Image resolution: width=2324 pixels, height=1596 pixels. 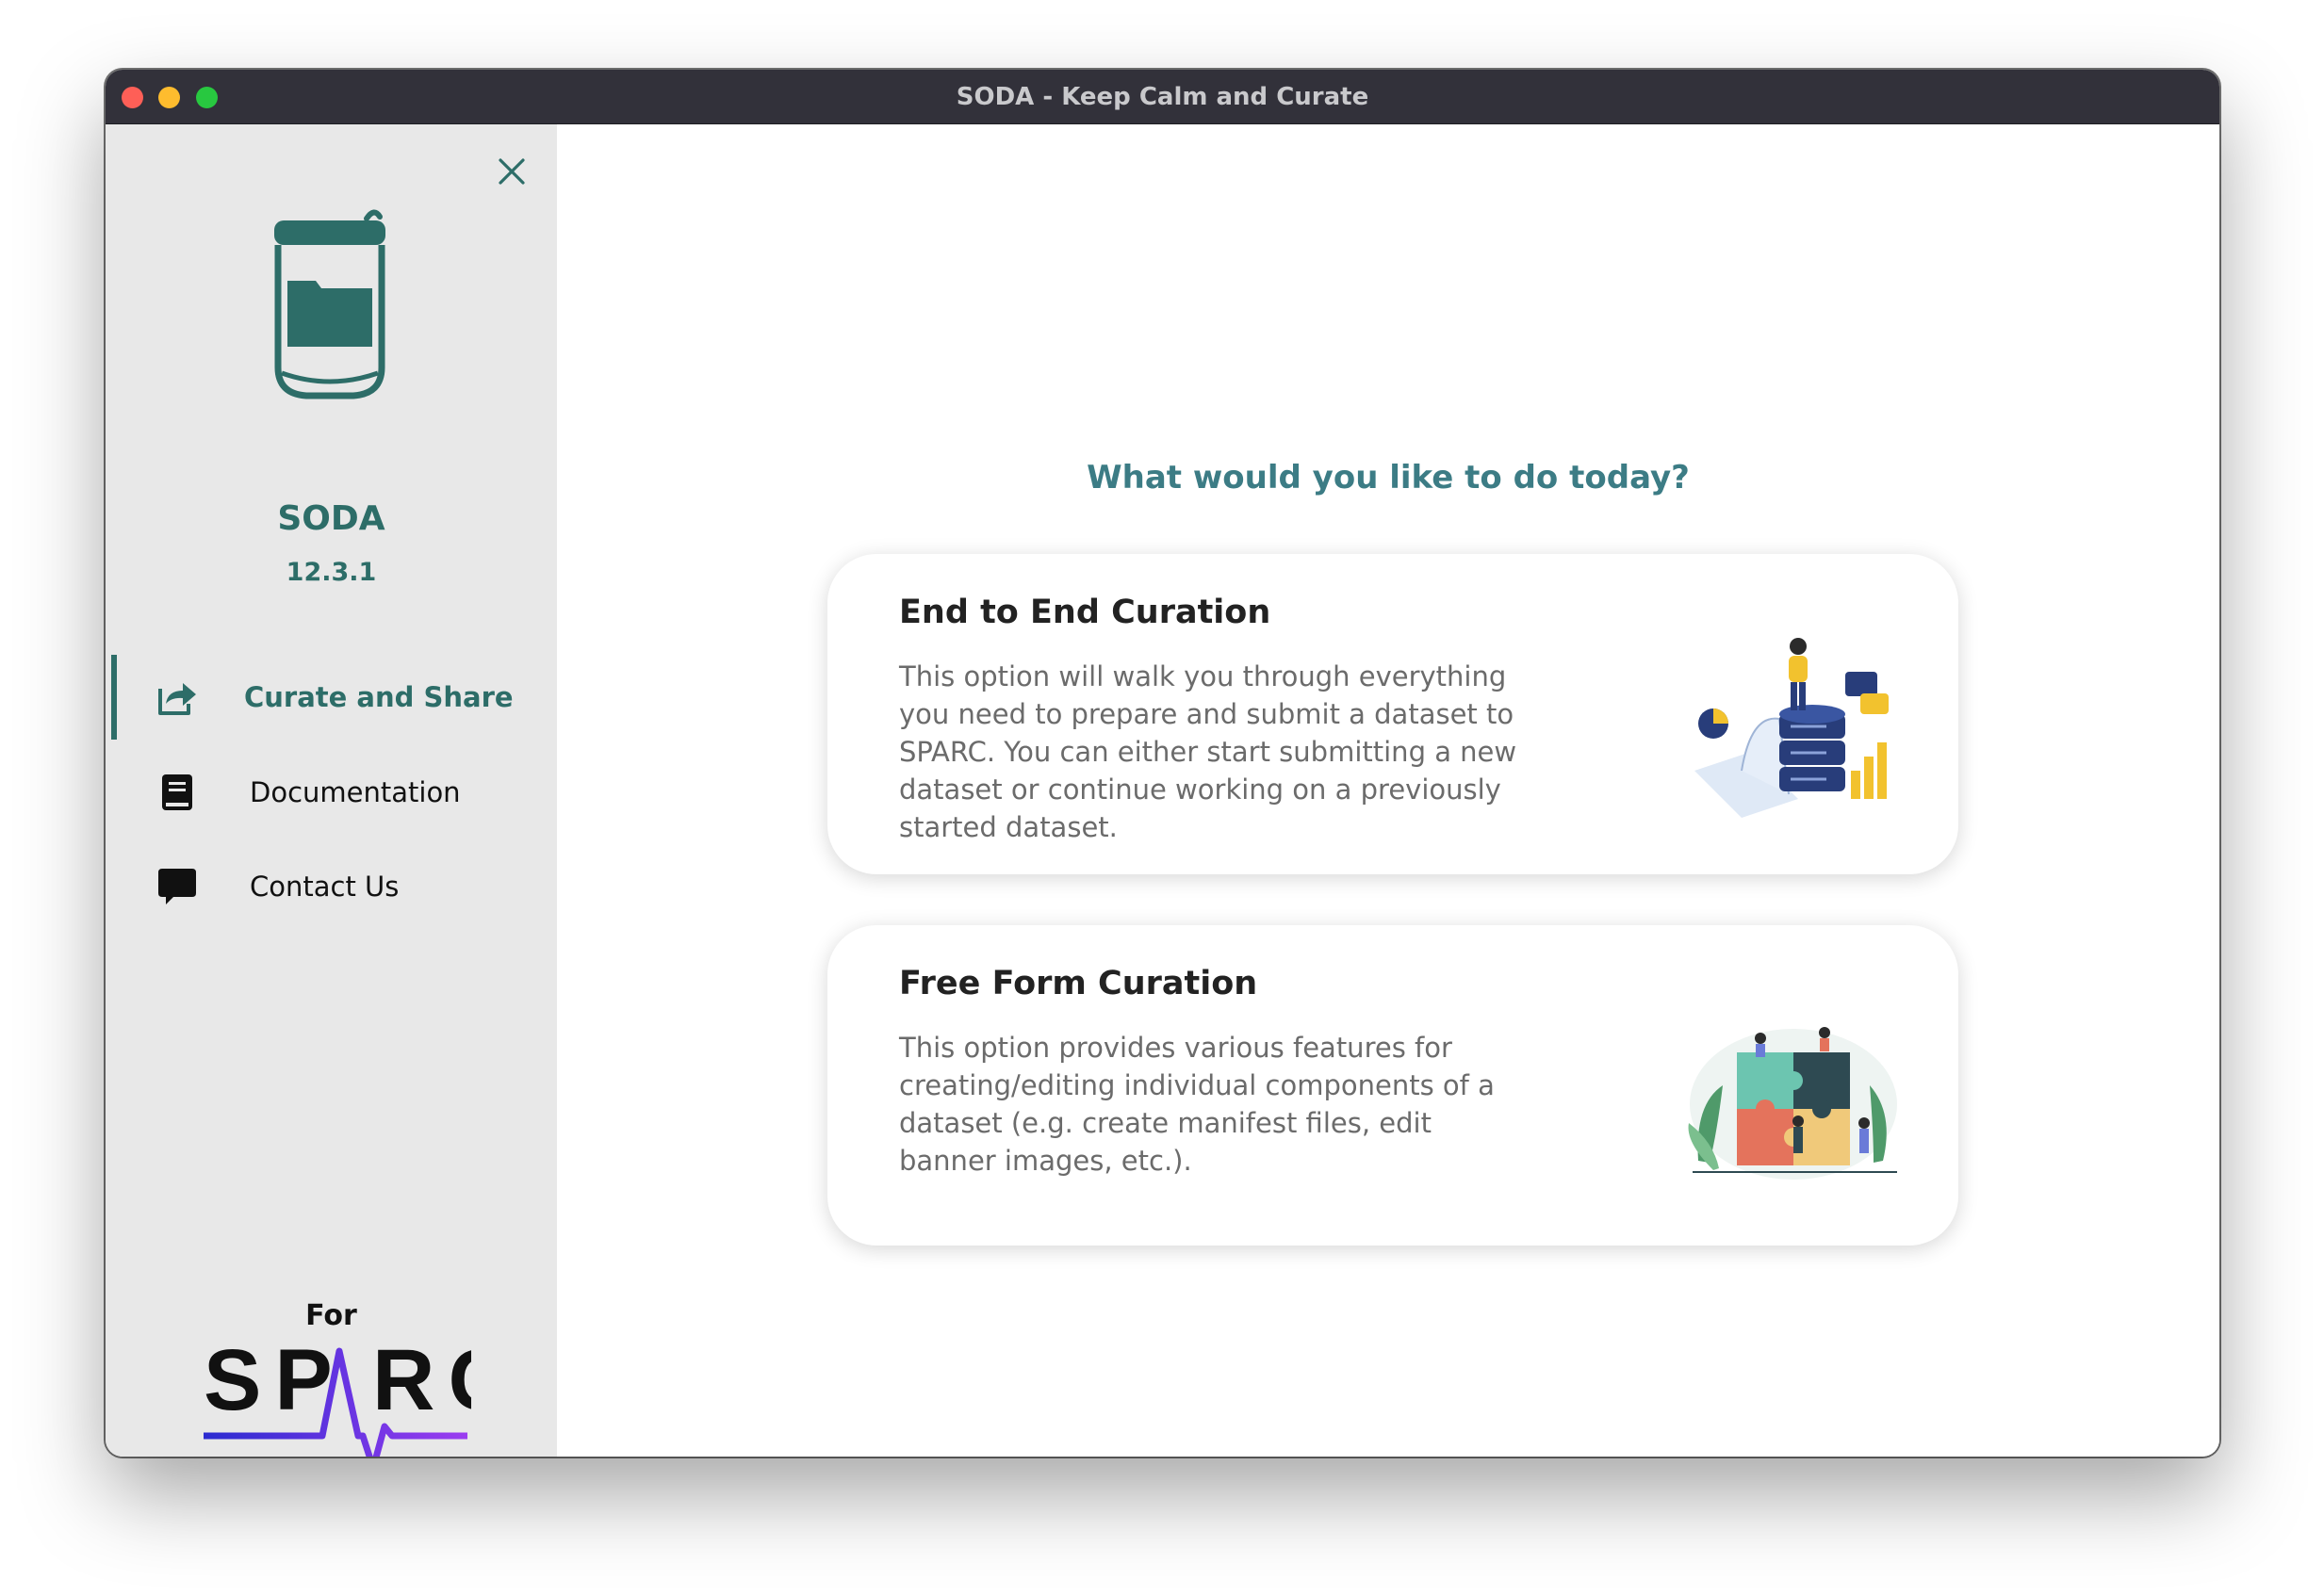 I want to click on active-indicator, so click(x=114, y=697).